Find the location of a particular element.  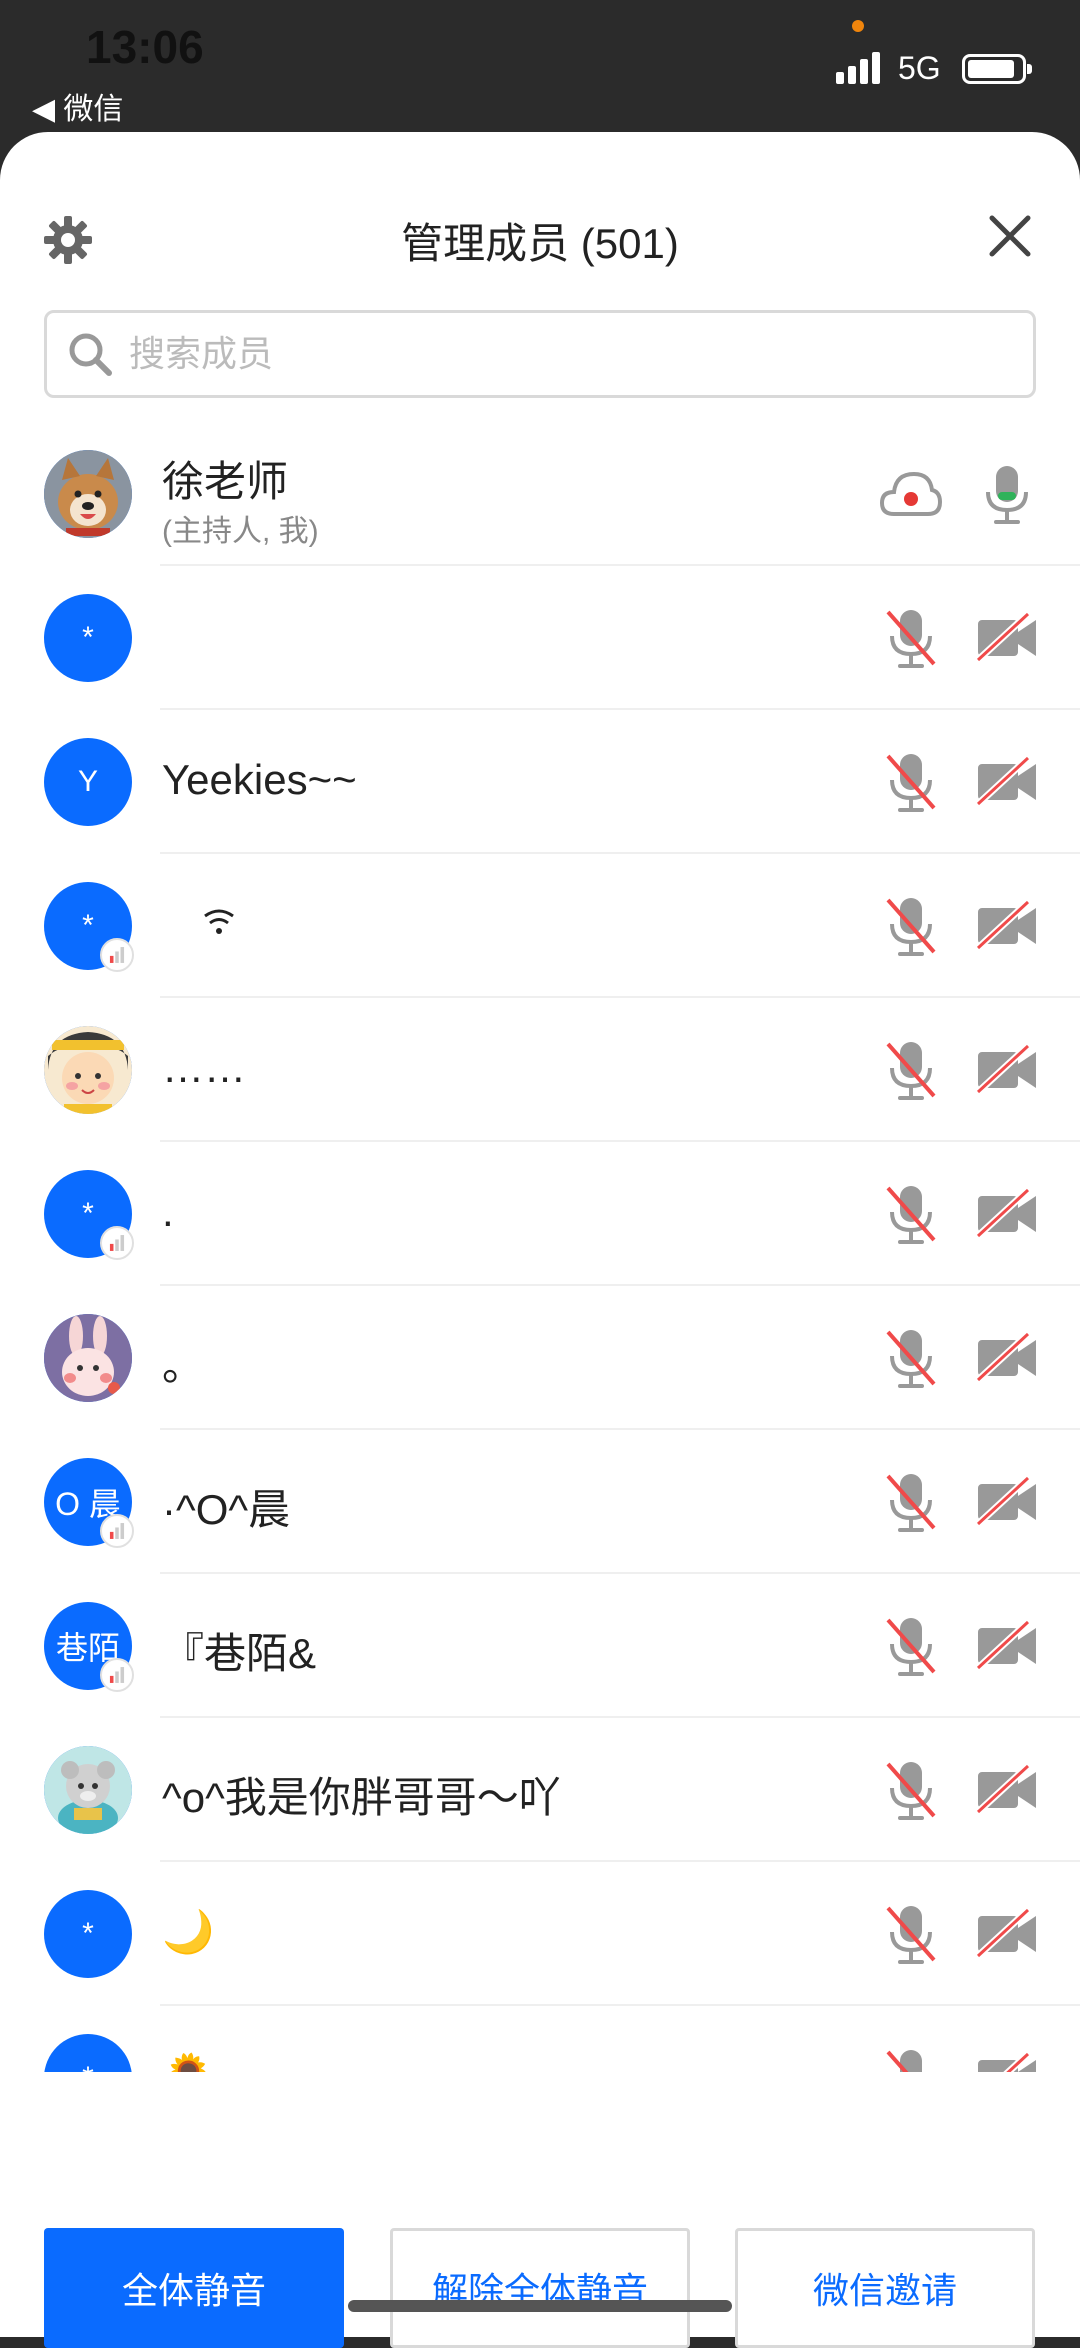

member-row: ^o^我是你胖哥哥～吖 is located at coordinates (540, 1790).